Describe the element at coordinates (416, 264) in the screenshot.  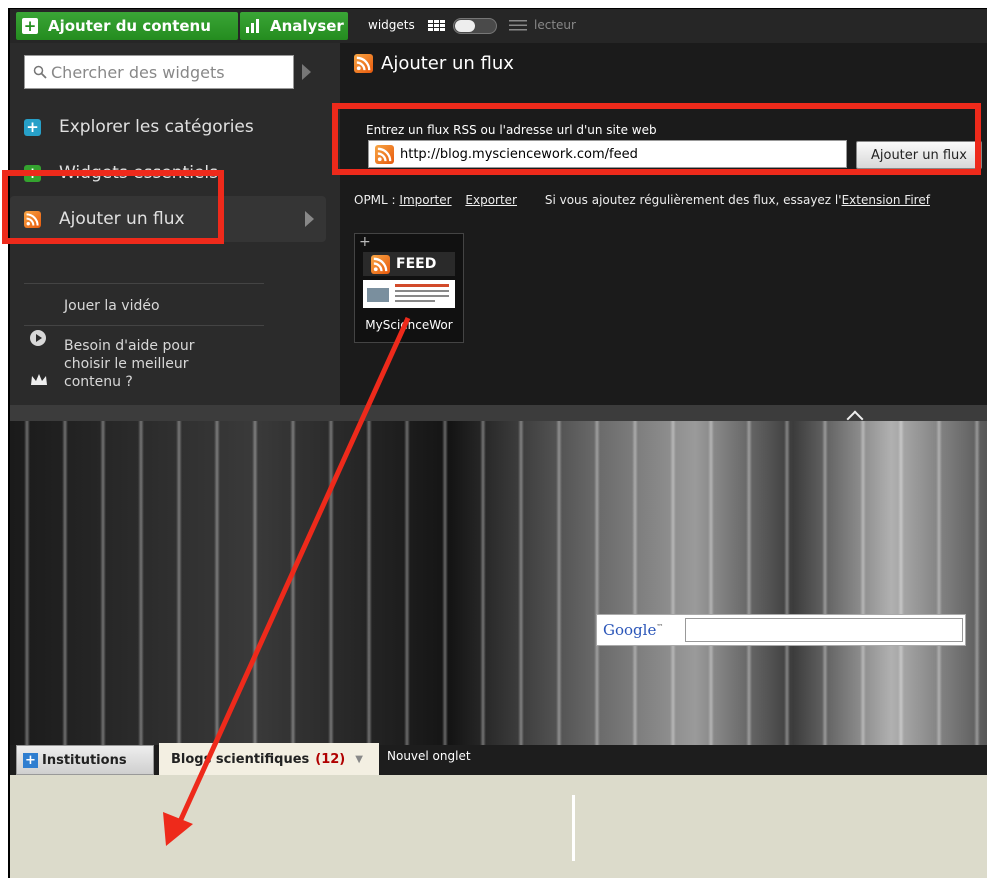
I see `feed-badge-label: FEED` at that location.